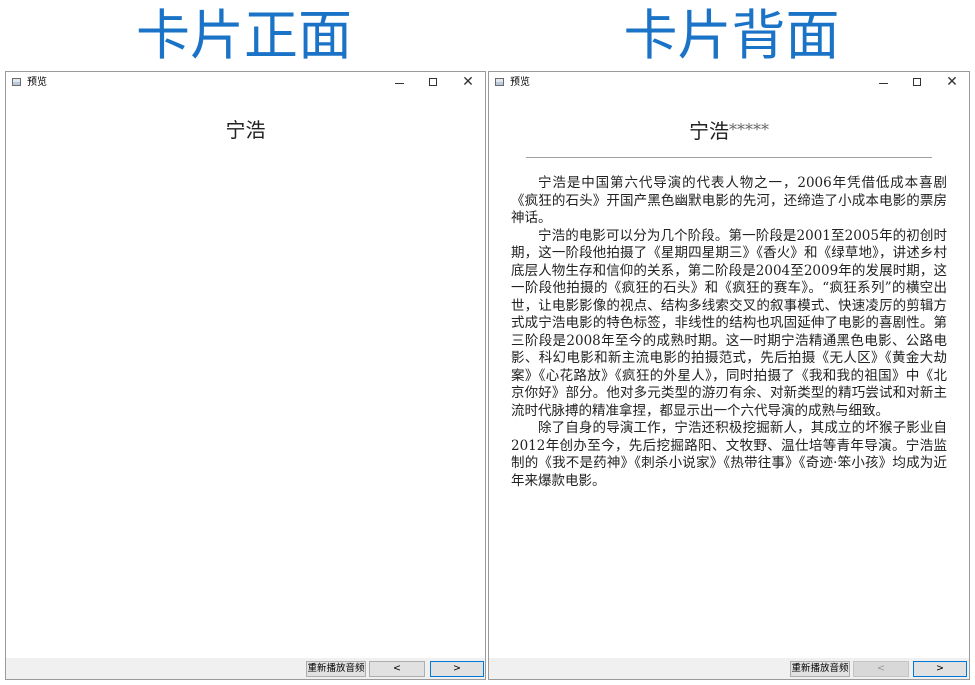  I want to click on front-side-heading: 卡片正面, so click(244, 35).